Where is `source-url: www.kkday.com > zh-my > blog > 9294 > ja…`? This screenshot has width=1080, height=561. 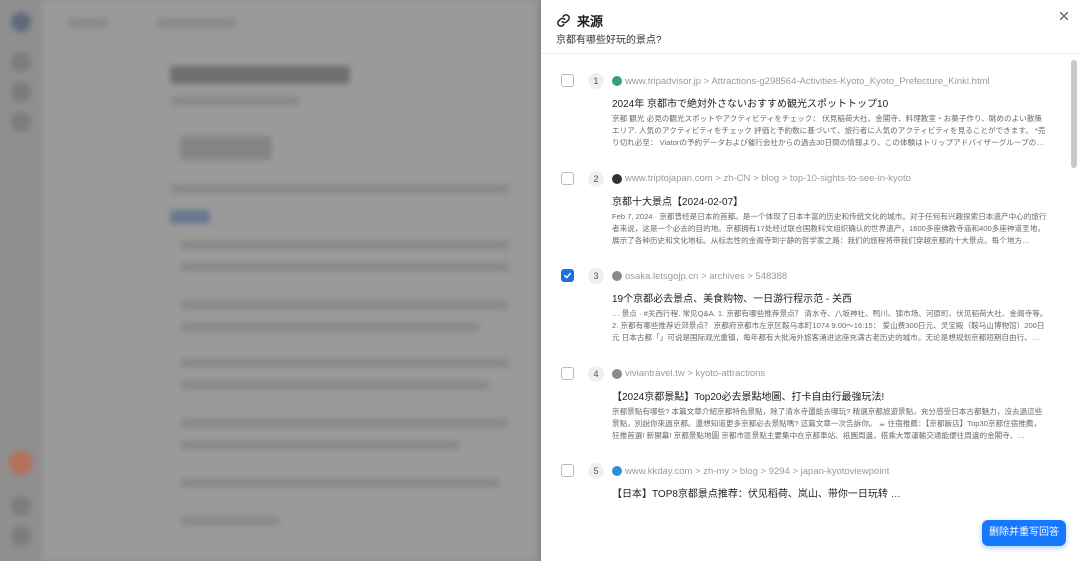
source-url: www.kkday.com > zh-my > blog > 9294 > ja… is located at coordinates (757, 471).